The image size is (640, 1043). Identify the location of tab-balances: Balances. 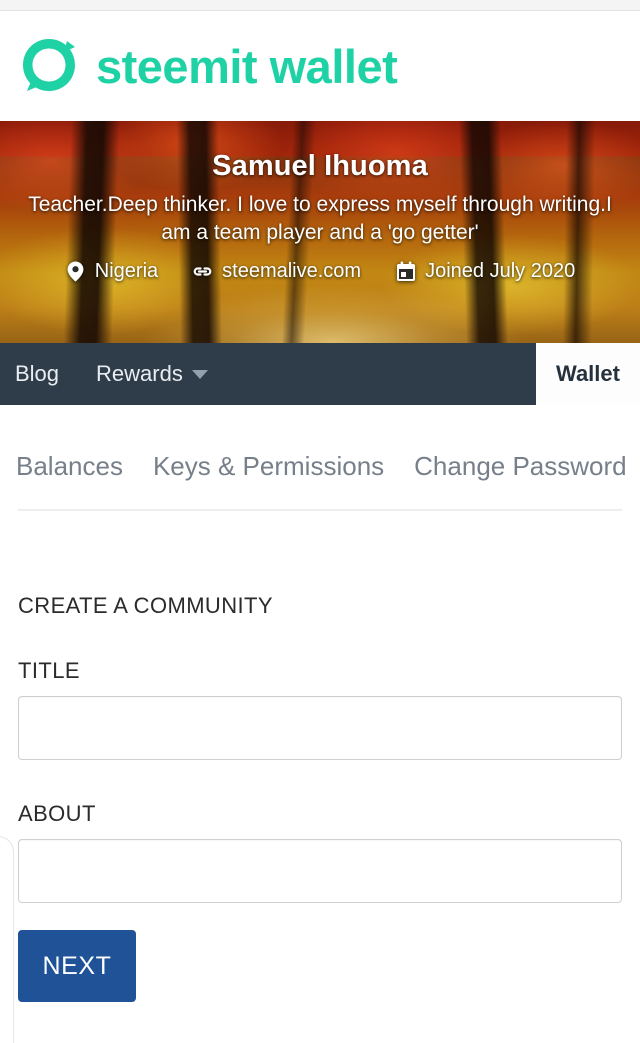
(69, 466).